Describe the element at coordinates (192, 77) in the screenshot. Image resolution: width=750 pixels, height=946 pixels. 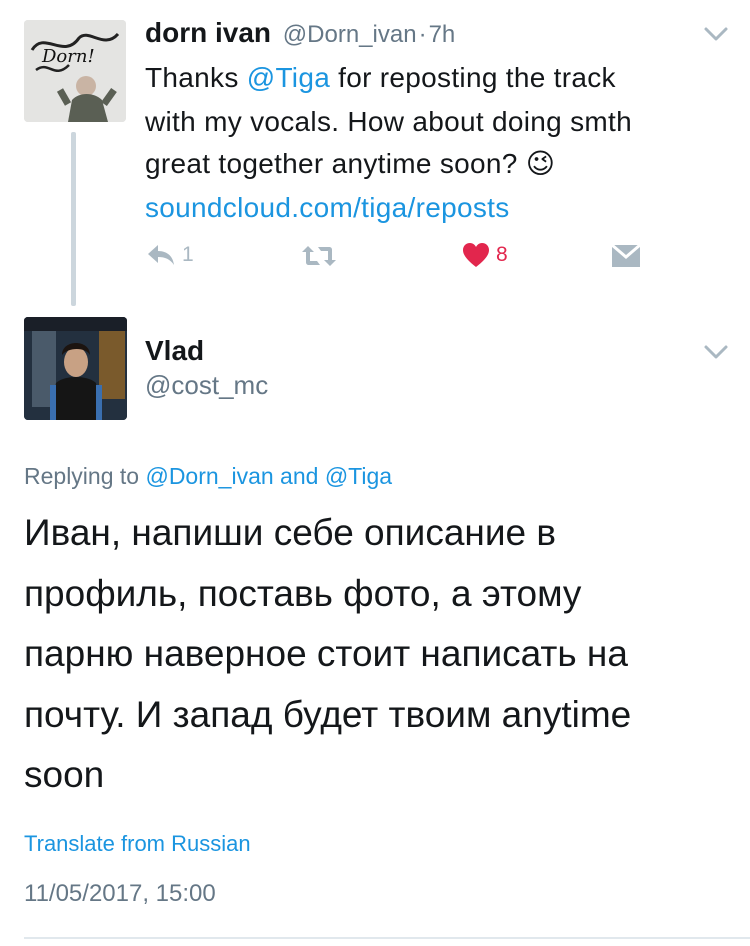
I see `text-thanks: Thanks` at that location.